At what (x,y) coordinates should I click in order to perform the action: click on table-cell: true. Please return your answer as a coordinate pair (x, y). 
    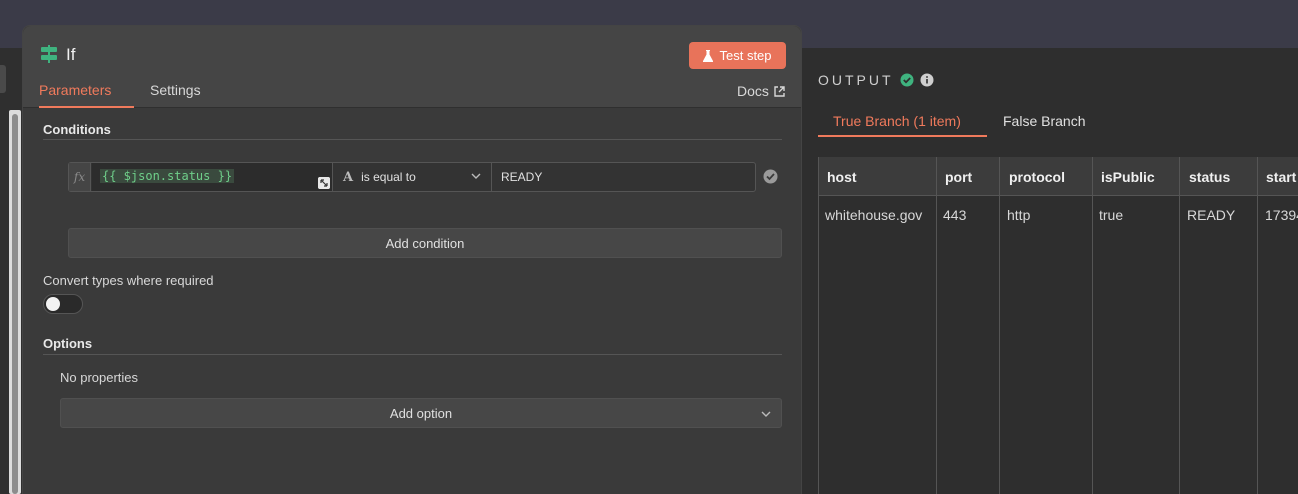
    Looking at the image, I should click on (1111, 215).